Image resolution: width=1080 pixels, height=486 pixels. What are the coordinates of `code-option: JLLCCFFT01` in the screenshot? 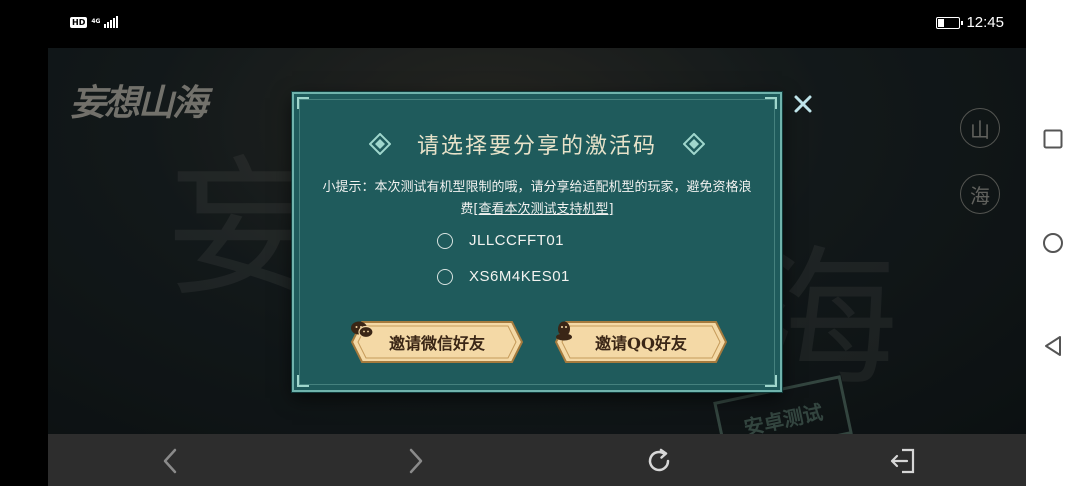 It's located at (500, 240).